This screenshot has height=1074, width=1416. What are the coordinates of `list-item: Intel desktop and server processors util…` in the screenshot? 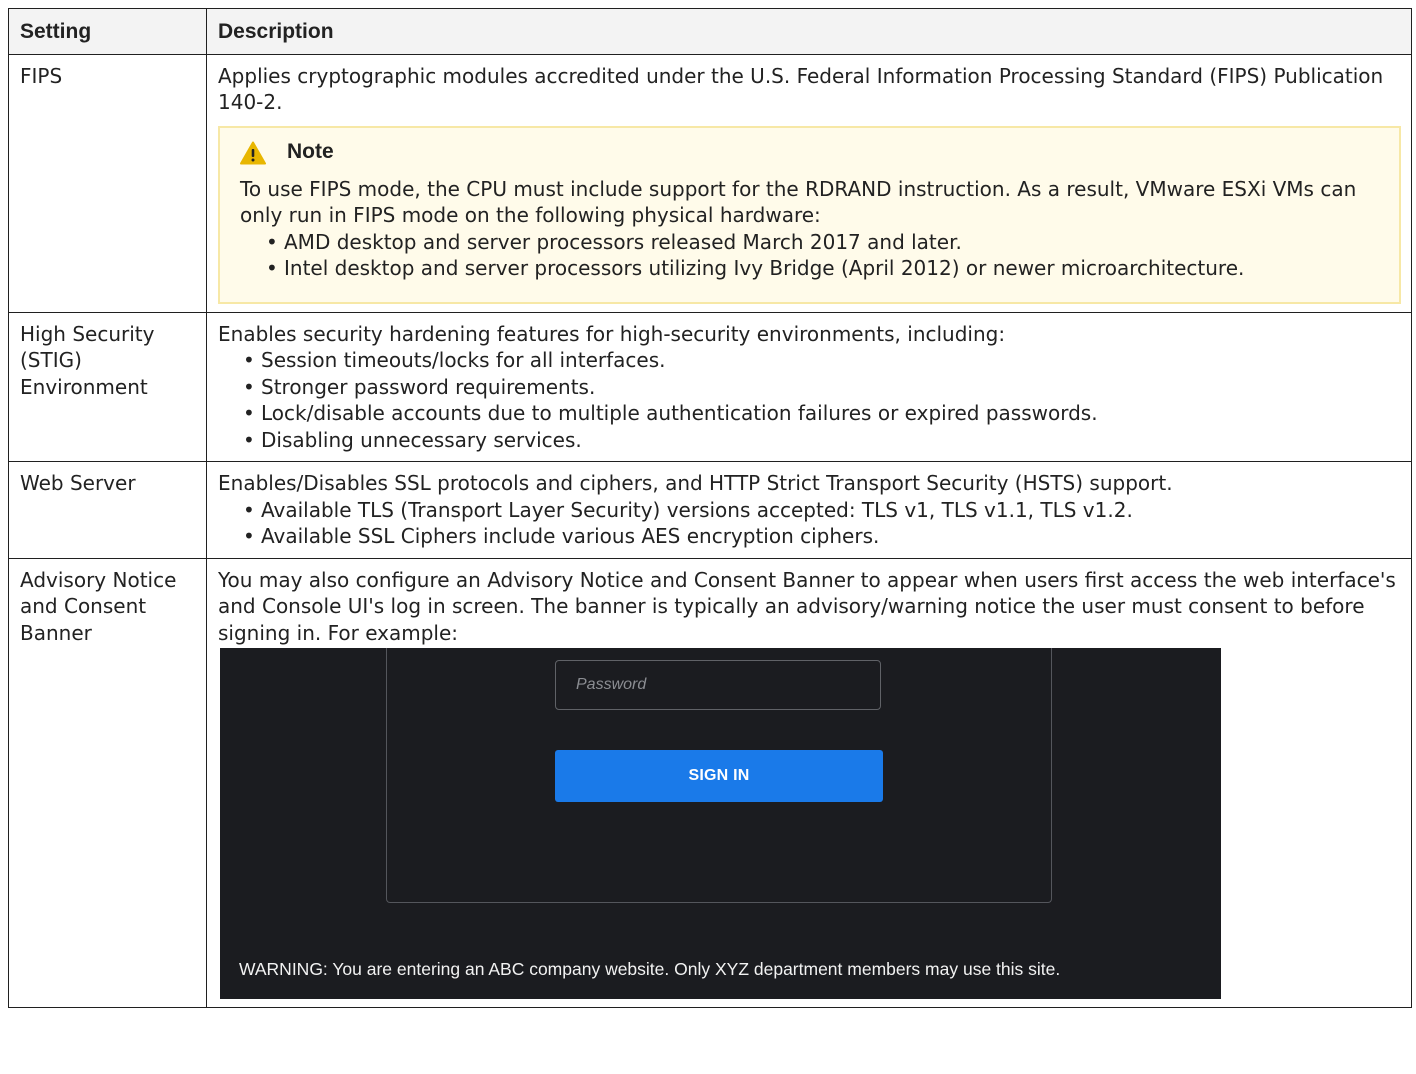 It's located at (827, 268).